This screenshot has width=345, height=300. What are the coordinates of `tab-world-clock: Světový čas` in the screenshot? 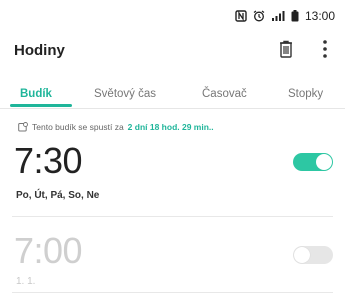 It's located at (125, 94).